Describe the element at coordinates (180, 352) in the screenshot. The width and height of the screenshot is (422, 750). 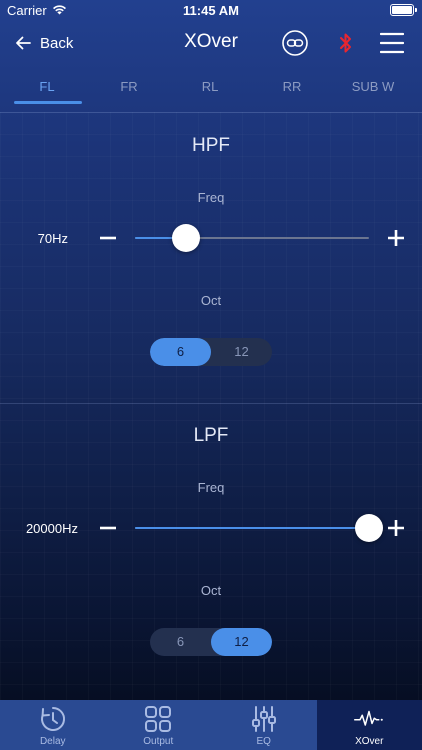
I see `hpf-oct-option-6: 6` at that location.